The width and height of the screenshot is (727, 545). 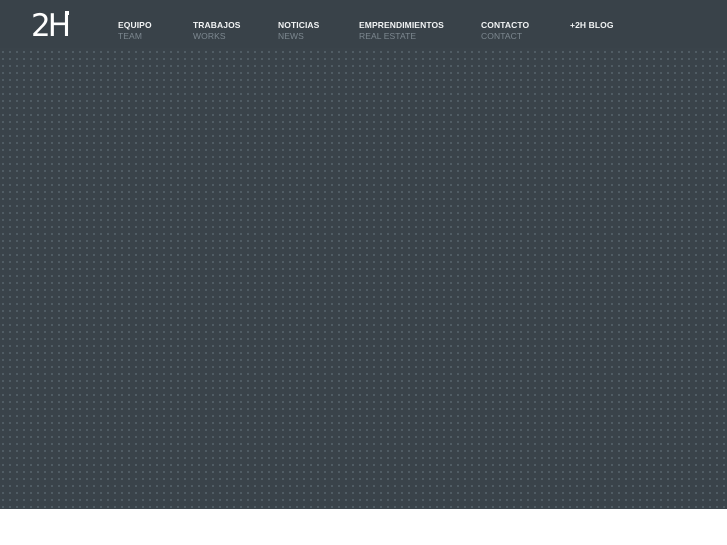 I want to click on nav-item-sublabel: NEWS, so click(x=291, y=36).